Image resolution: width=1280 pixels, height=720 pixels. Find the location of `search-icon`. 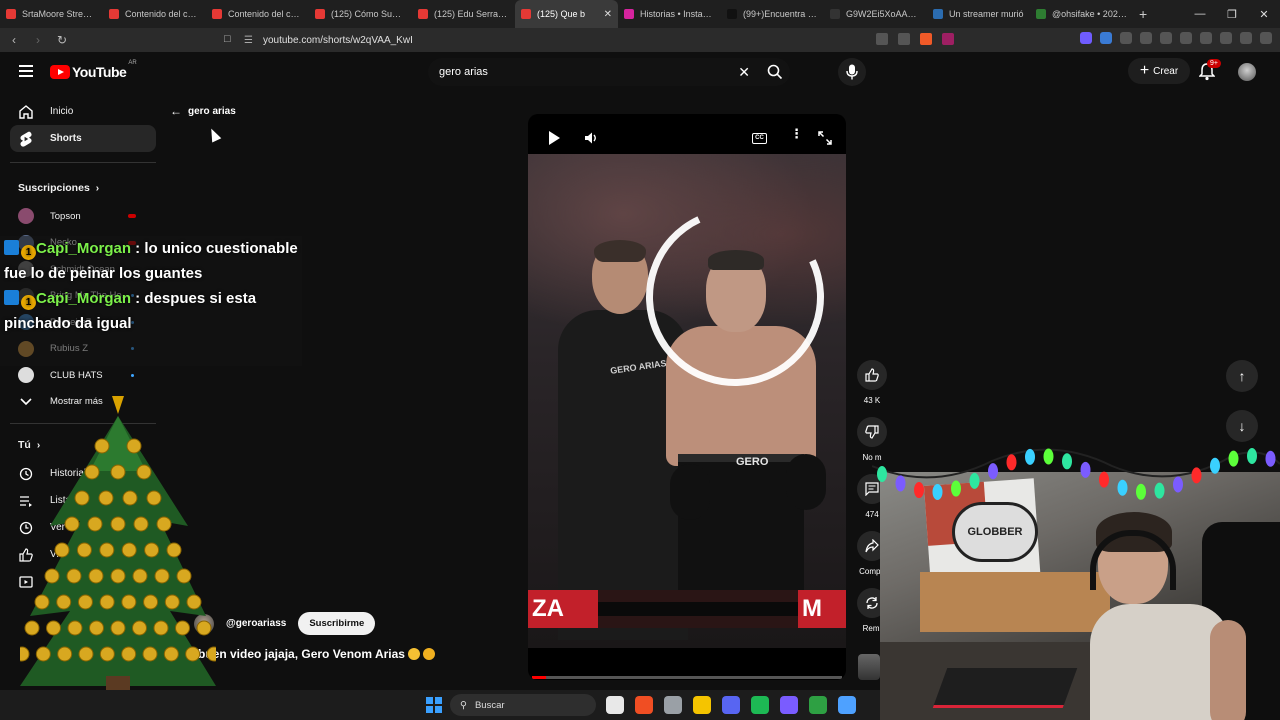

search-icon is located at coordinates (775, 72).